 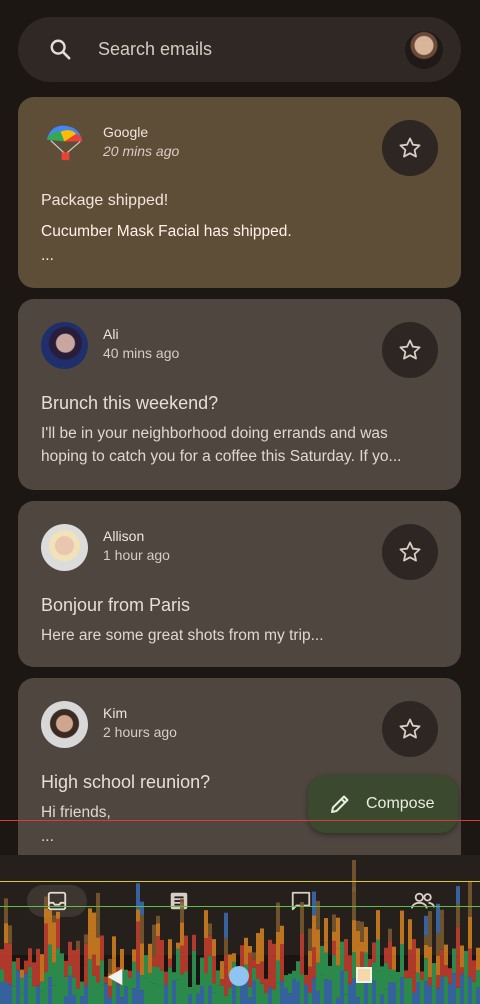 I want to click on sender-name: Kim, so click(x=115, y=713).